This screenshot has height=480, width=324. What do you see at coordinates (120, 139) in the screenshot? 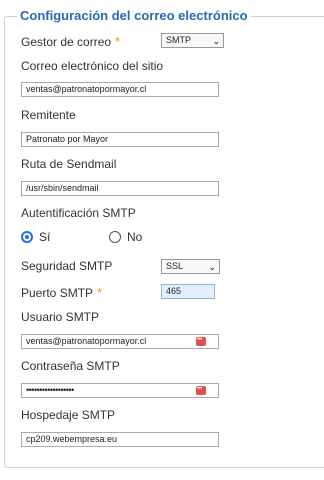
I see `from-name-field: Patronato por Mayor` at bounding box center [120, 139].